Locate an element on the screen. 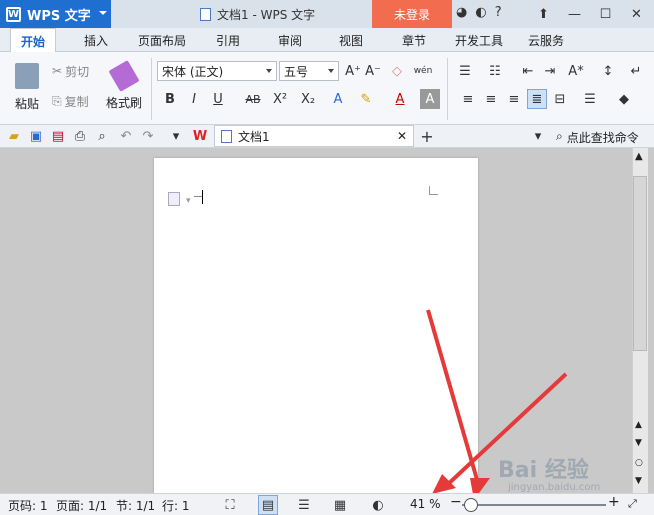 The width and height of the screenshot is (654, 515). status-section: 节: 1/1 is located at coordinates (135, 505).